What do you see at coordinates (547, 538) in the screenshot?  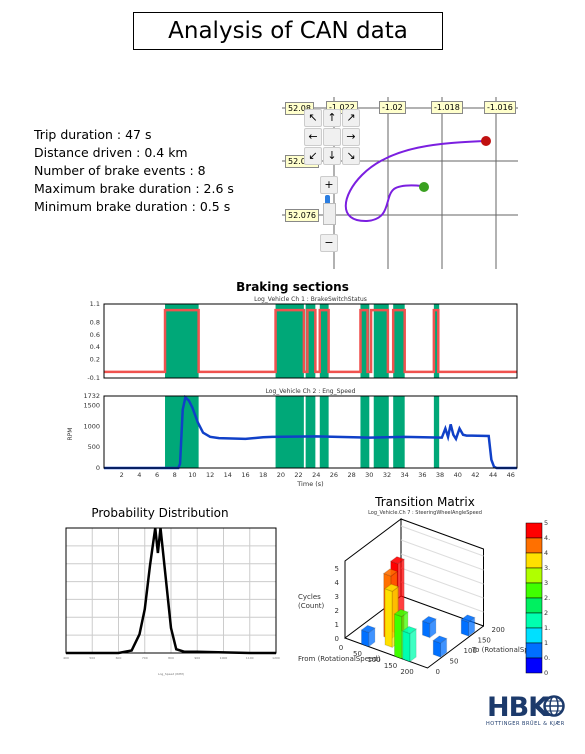 I see `colorbar-label: 4.5` at bounding box center [547, 538].